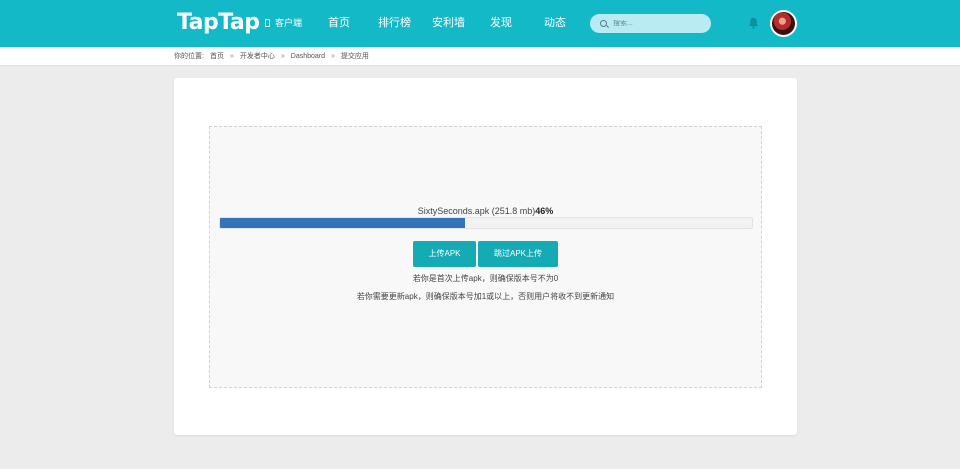 This screenshot has width=960, height=469. What do you see at coordinates (501, 23) in the screenshot?
I see `nav-discover: 发现` at bounding box center [501, 23].